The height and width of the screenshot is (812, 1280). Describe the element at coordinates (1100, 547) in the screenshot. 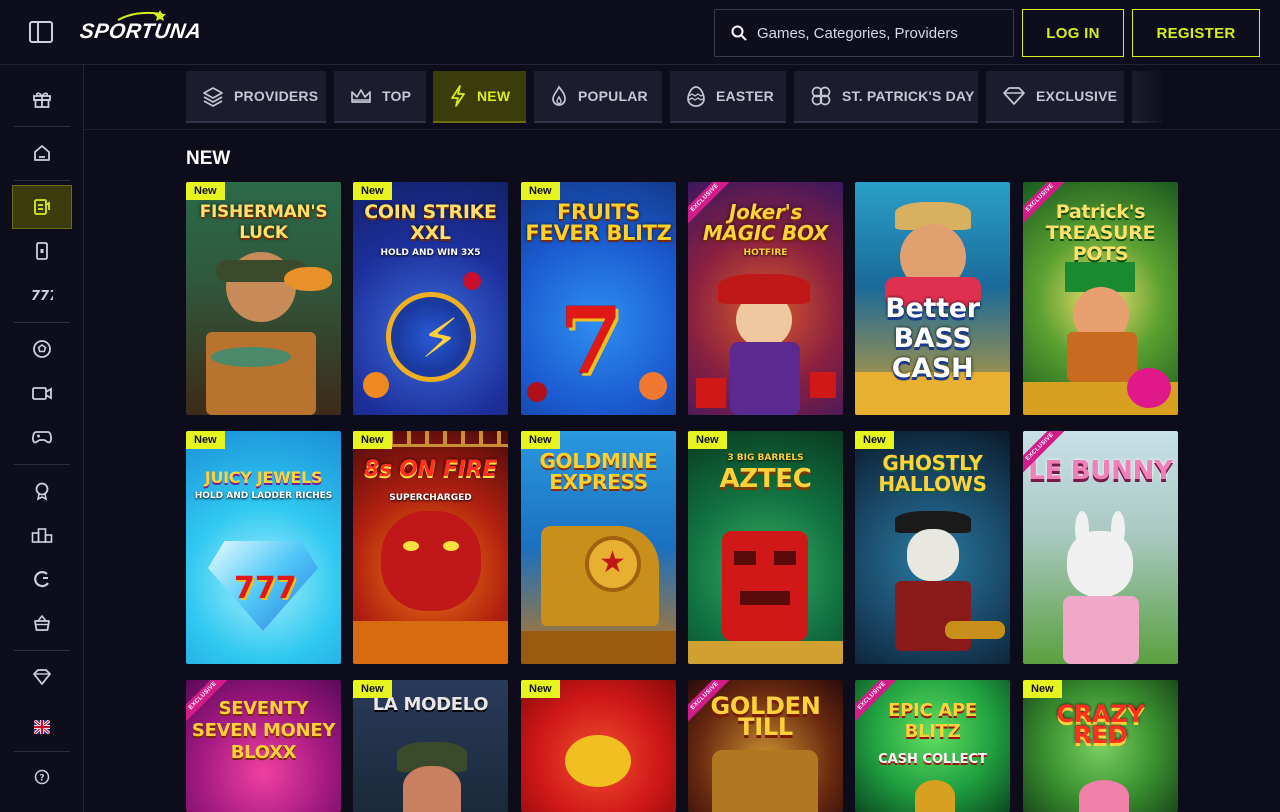

I see `game-tile: LE BUNNY EXCLUSIVE` at that location.